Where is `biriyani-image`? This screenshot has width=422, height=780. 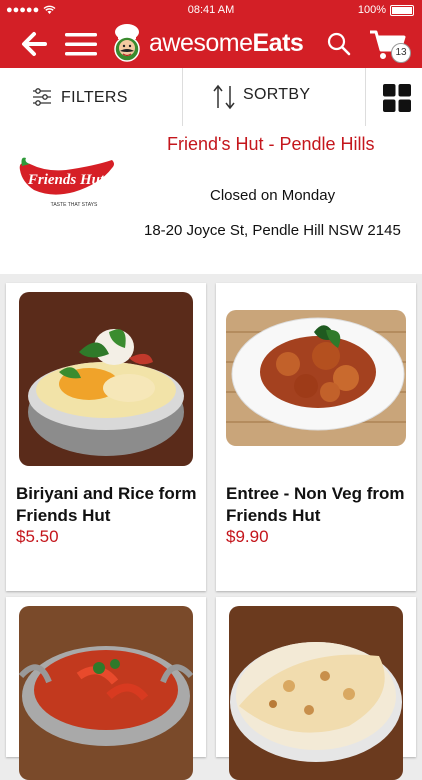
biriyani-image is located at coordinates (106, 379).